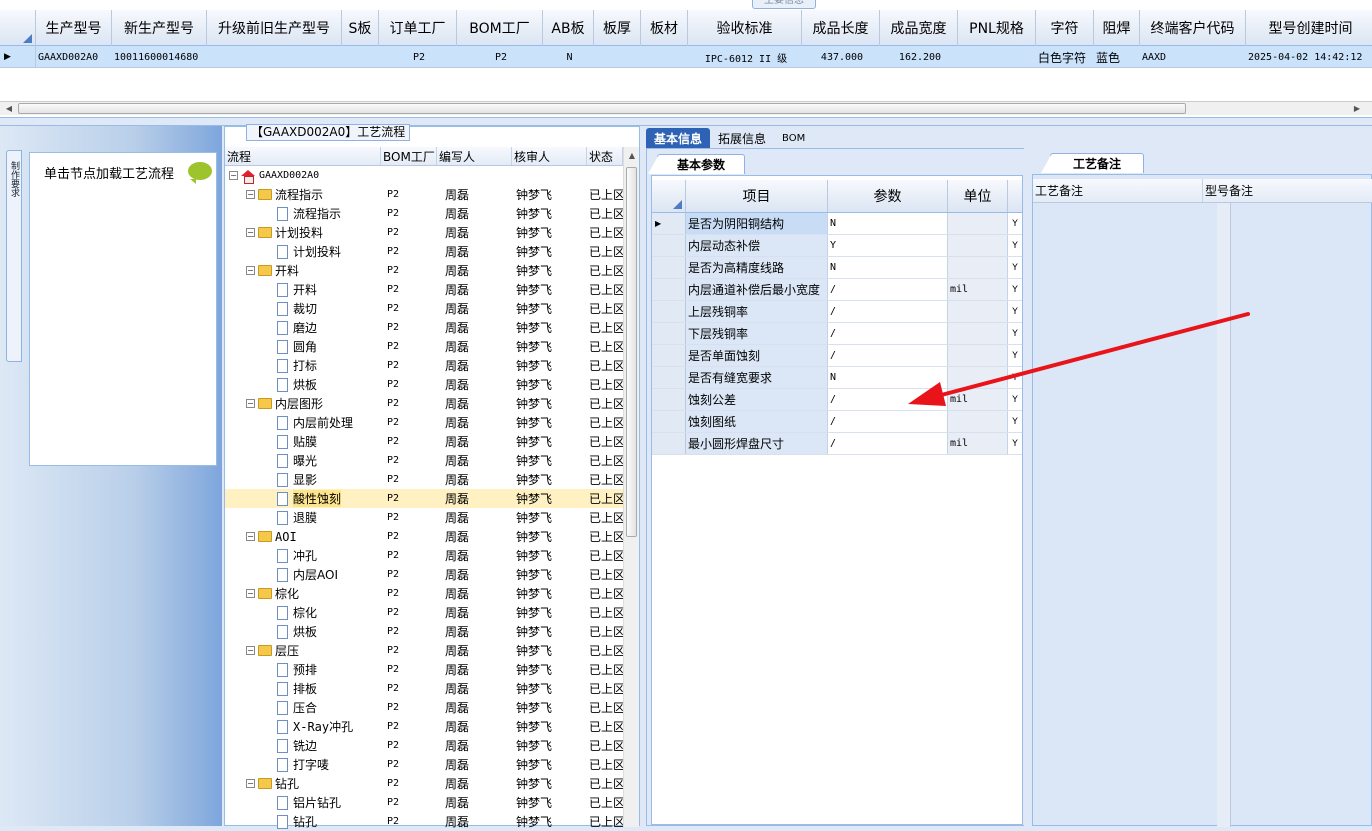 The width and height of the screenshot is (1372, 831). I want to click on param-row: 下层残铜率 / Y, so click(837, 334).